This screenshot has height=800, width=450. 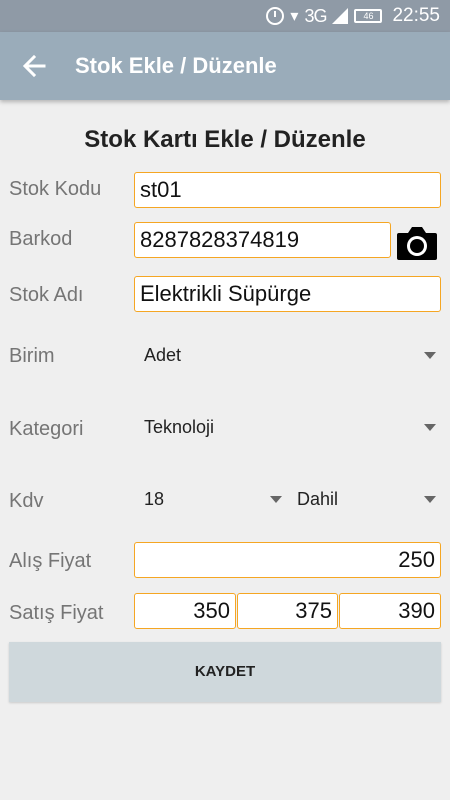 What do you see at coordinates (287, 611) in the screenshot?
I see `satis-fiyat-2-input: 375` at bounding box center [287, 611].